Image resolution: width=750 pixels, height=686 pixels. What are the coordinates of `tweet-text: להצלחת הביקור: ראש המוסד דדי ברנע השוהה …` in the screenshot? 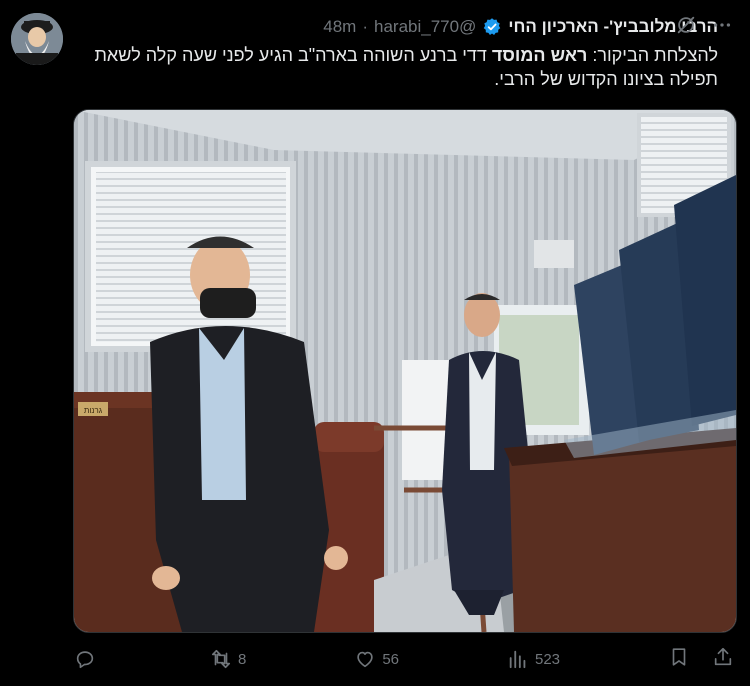 It's located at (398, 67).